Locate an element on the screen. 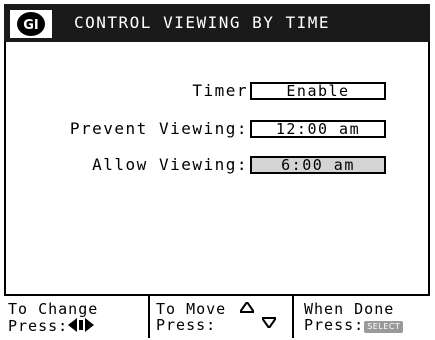  footer-done-hint: When Done Press: SELECT is located at coordinates (367, 317).